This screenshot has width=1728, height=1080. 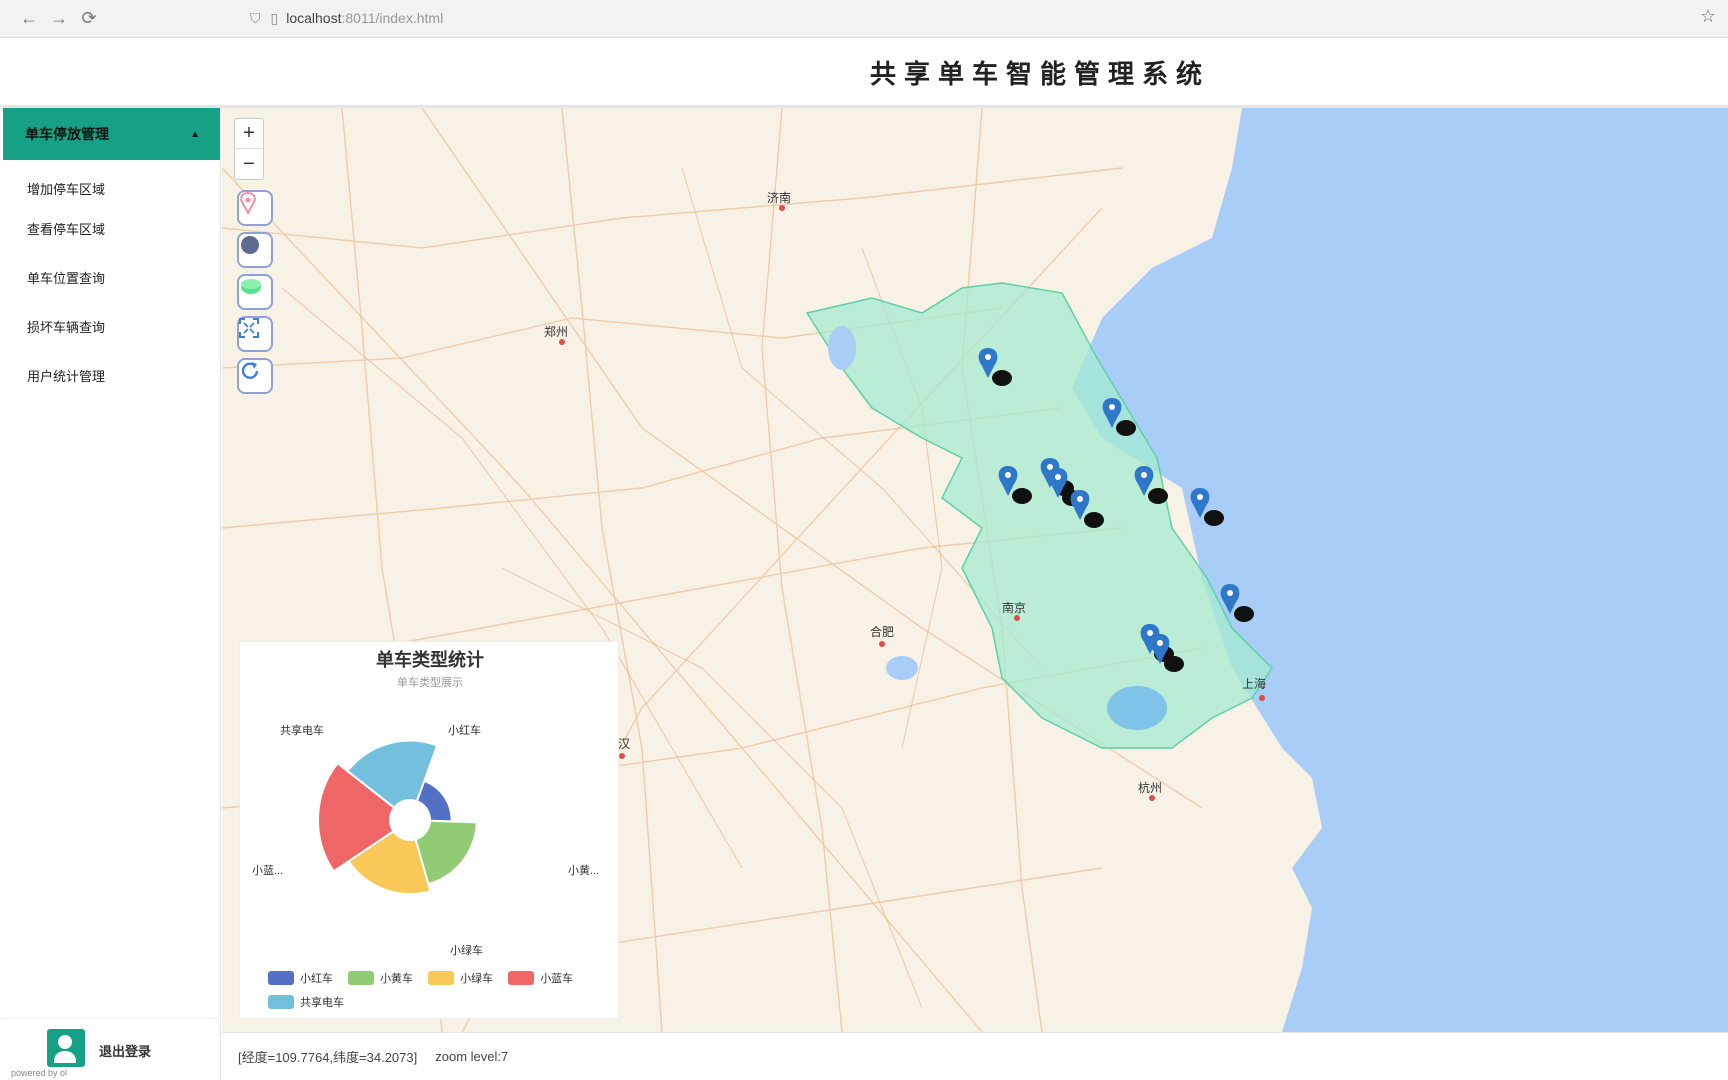 I want to click on circle-draw-icon, so click(x=250, y=245).